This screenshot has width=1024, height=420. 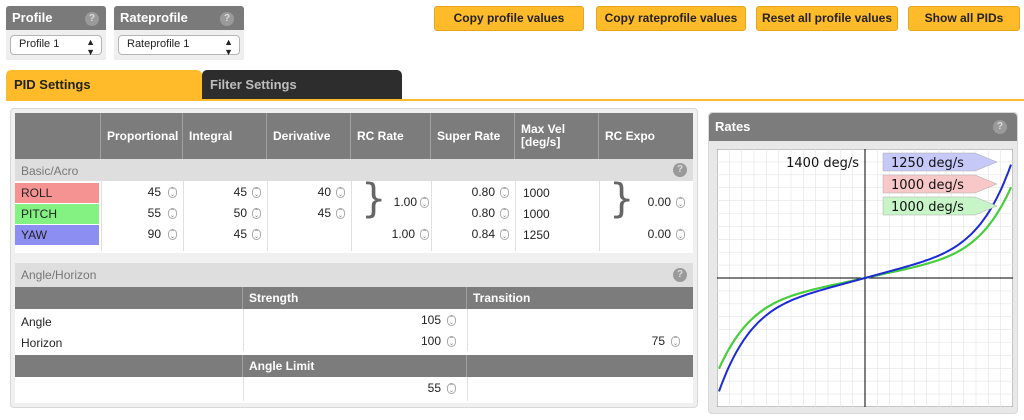 What do you see at coordinates (509, 18) in the screenshot?
I see `copy-profile-button: Copy profile values` at bounding box center [509, 18].